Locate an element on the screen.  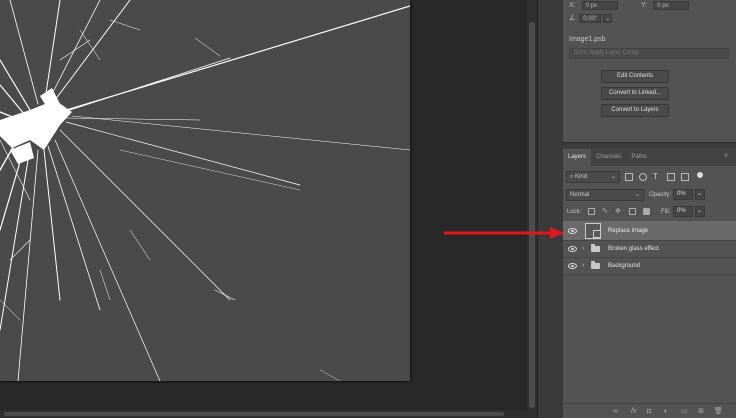
panel-menu-icon: ≡ is located at coordinates (728, 156).